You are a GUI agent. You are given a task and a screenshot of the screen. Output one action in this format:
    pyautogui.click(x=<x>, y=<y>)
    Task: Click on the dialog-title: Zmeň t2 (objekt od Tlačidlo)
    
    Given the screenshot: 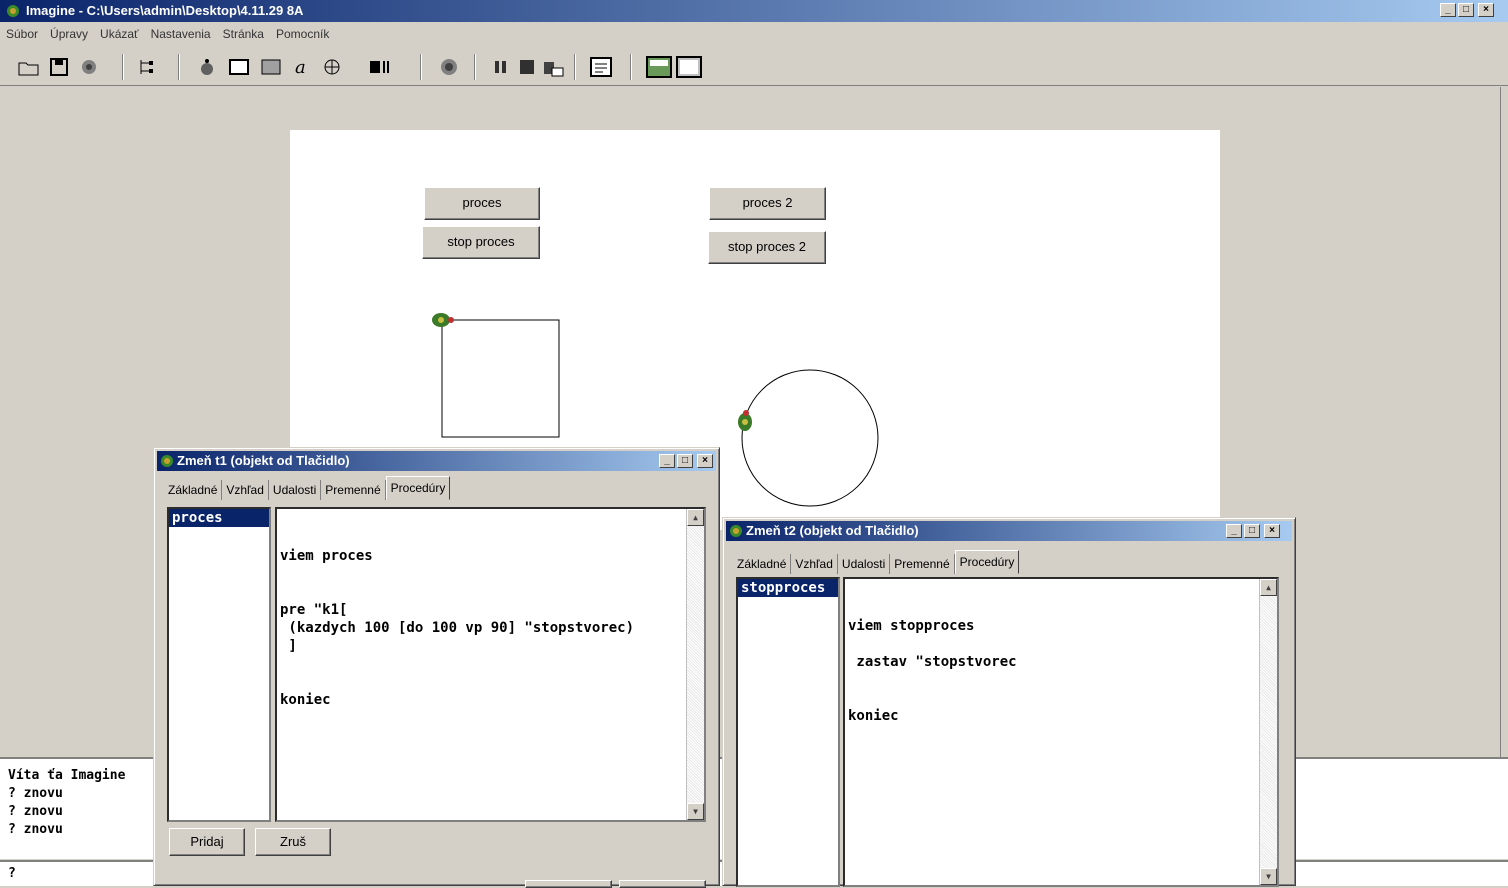 What is the action you would take?
    pyautogui.click(x=832, y=530)
    